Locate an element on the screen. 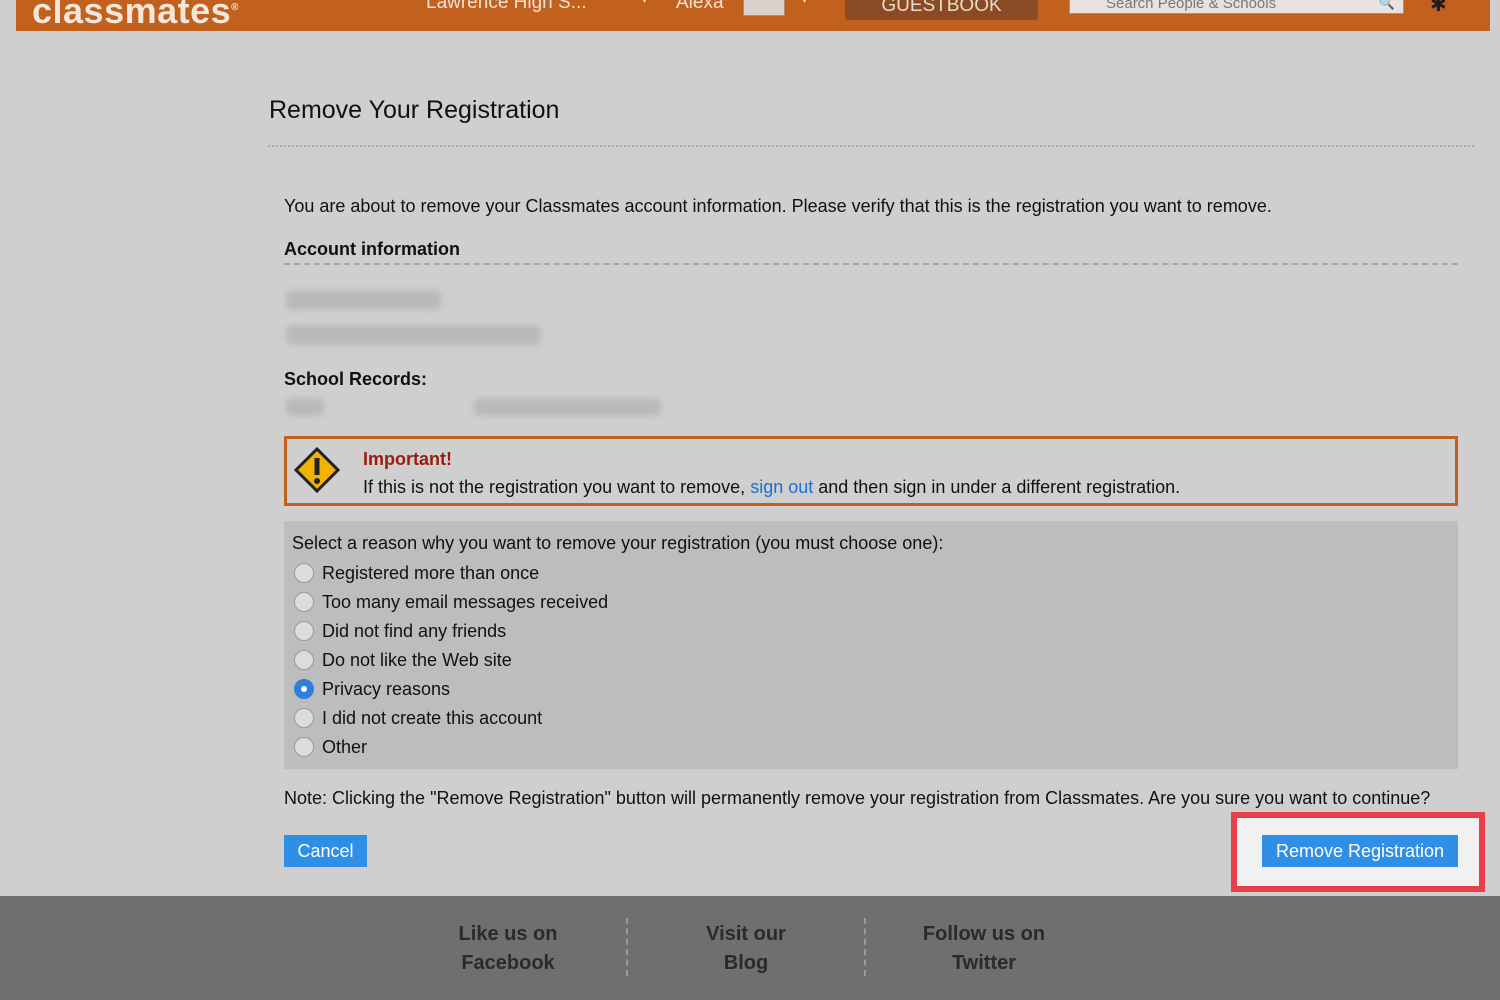 Image resolution: width=1500 pixels, height=1000 pixels. blog-link: Visit our Blog is located at coordinates (746, 949).